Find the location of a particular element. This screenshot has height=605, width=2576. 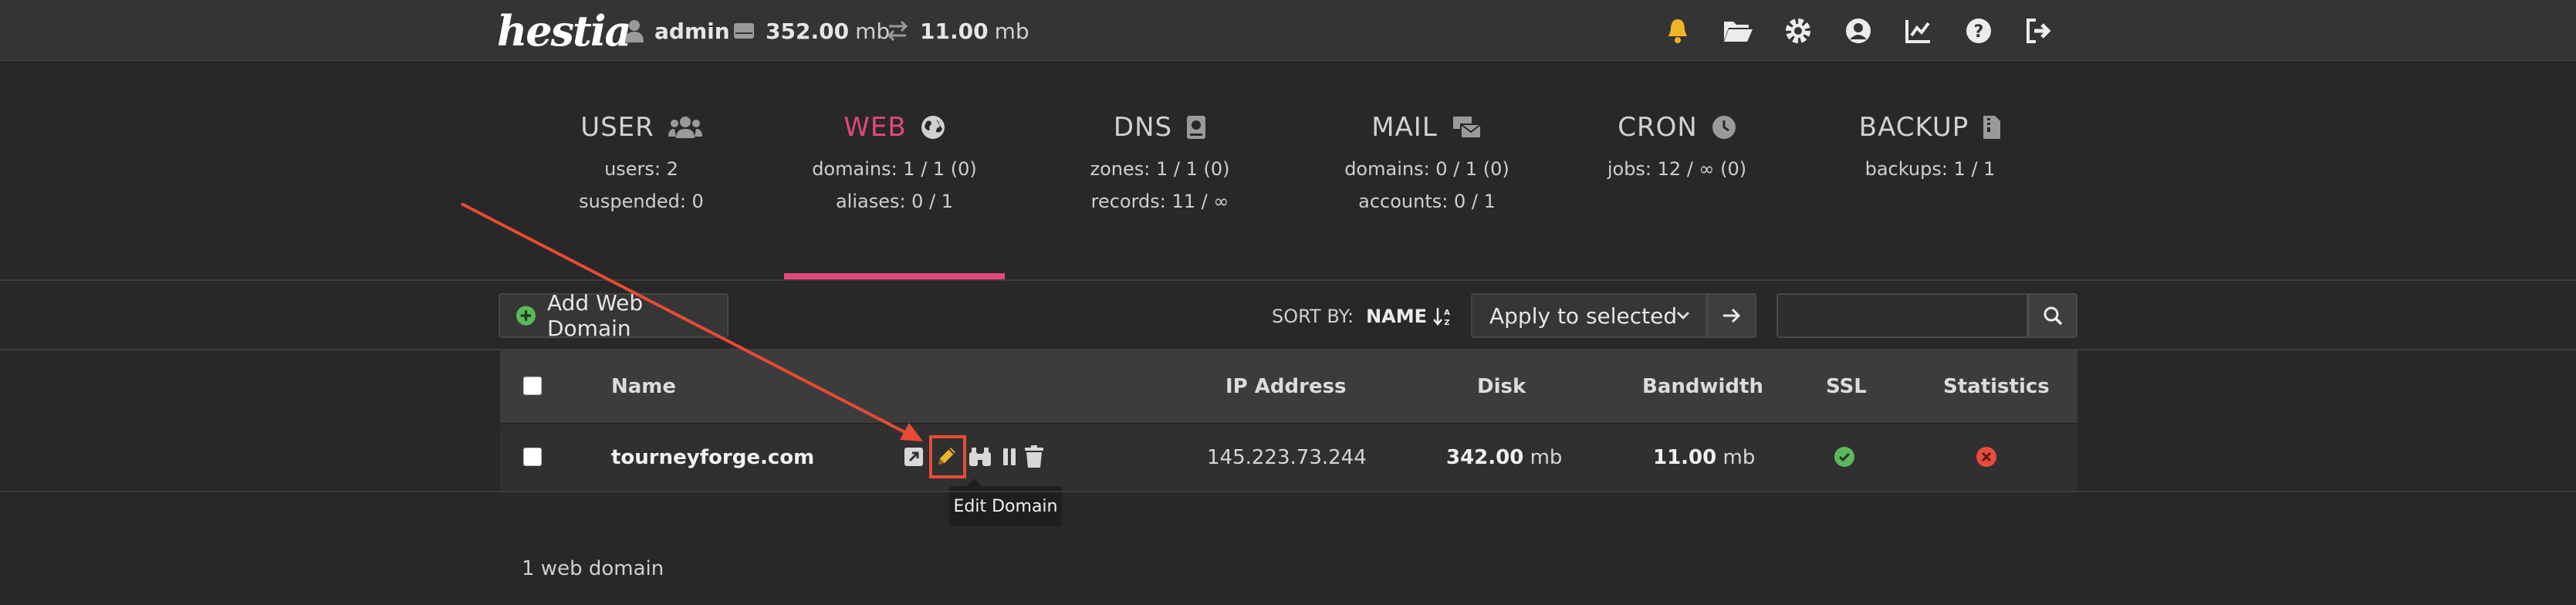

tab-mail-line-2: accounts: 0 / 1 is located at coordinates (1427, 201).